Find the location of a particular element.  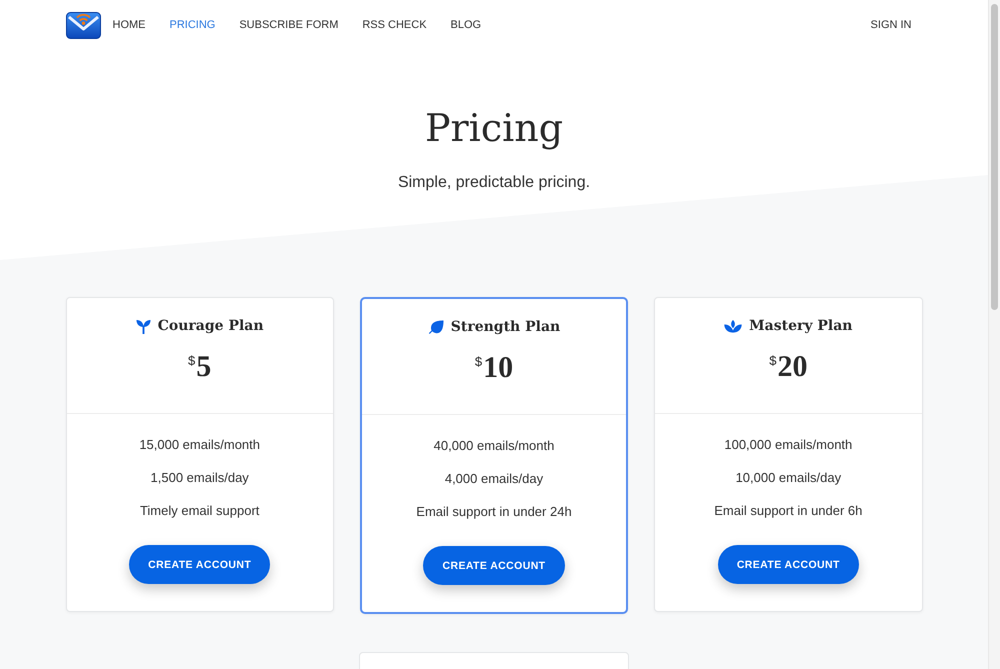

plan-name: Mastery Plan is located at coordinates (800, 326).